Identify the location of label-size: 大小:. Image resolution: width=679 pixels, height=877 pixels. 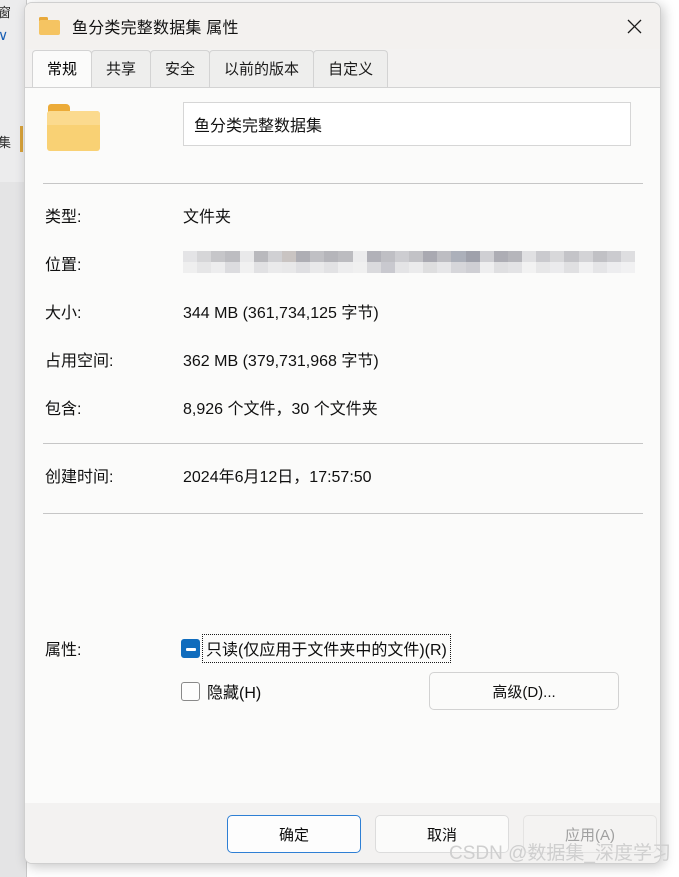
(63, 313).